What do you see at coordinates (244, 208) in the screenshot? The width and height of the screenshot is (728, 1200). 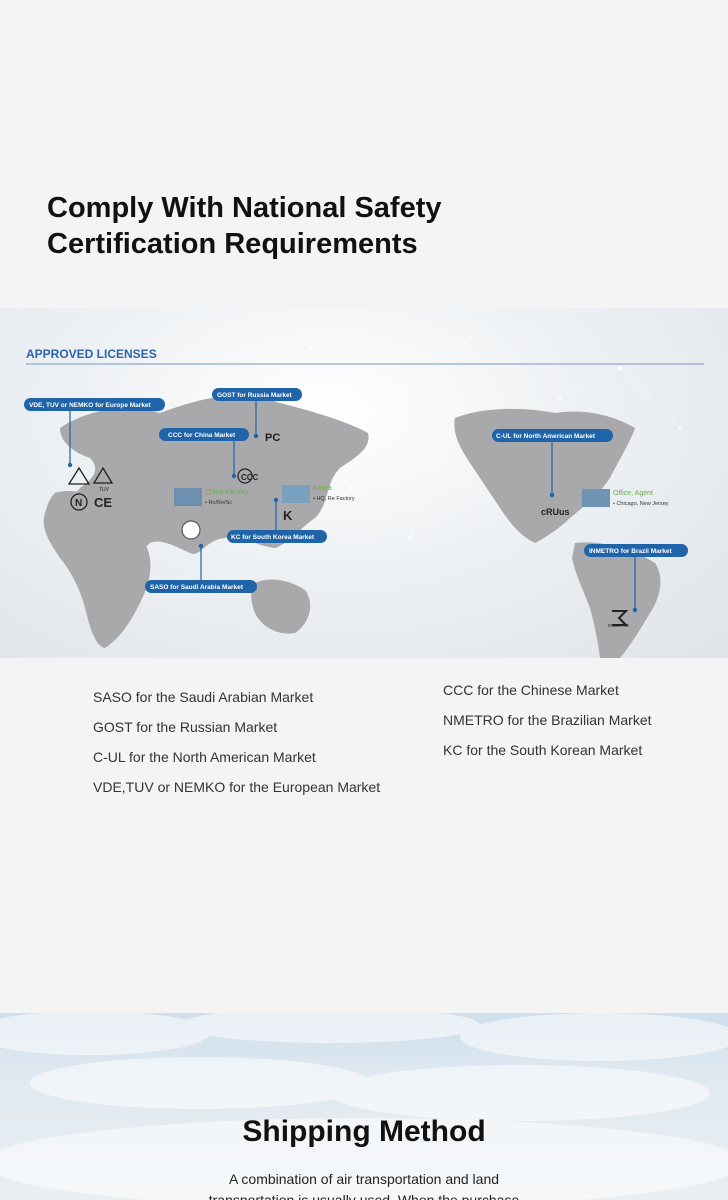 I see `page-title-line-1: Comply With National Safety` at bounding box center [244, 208].